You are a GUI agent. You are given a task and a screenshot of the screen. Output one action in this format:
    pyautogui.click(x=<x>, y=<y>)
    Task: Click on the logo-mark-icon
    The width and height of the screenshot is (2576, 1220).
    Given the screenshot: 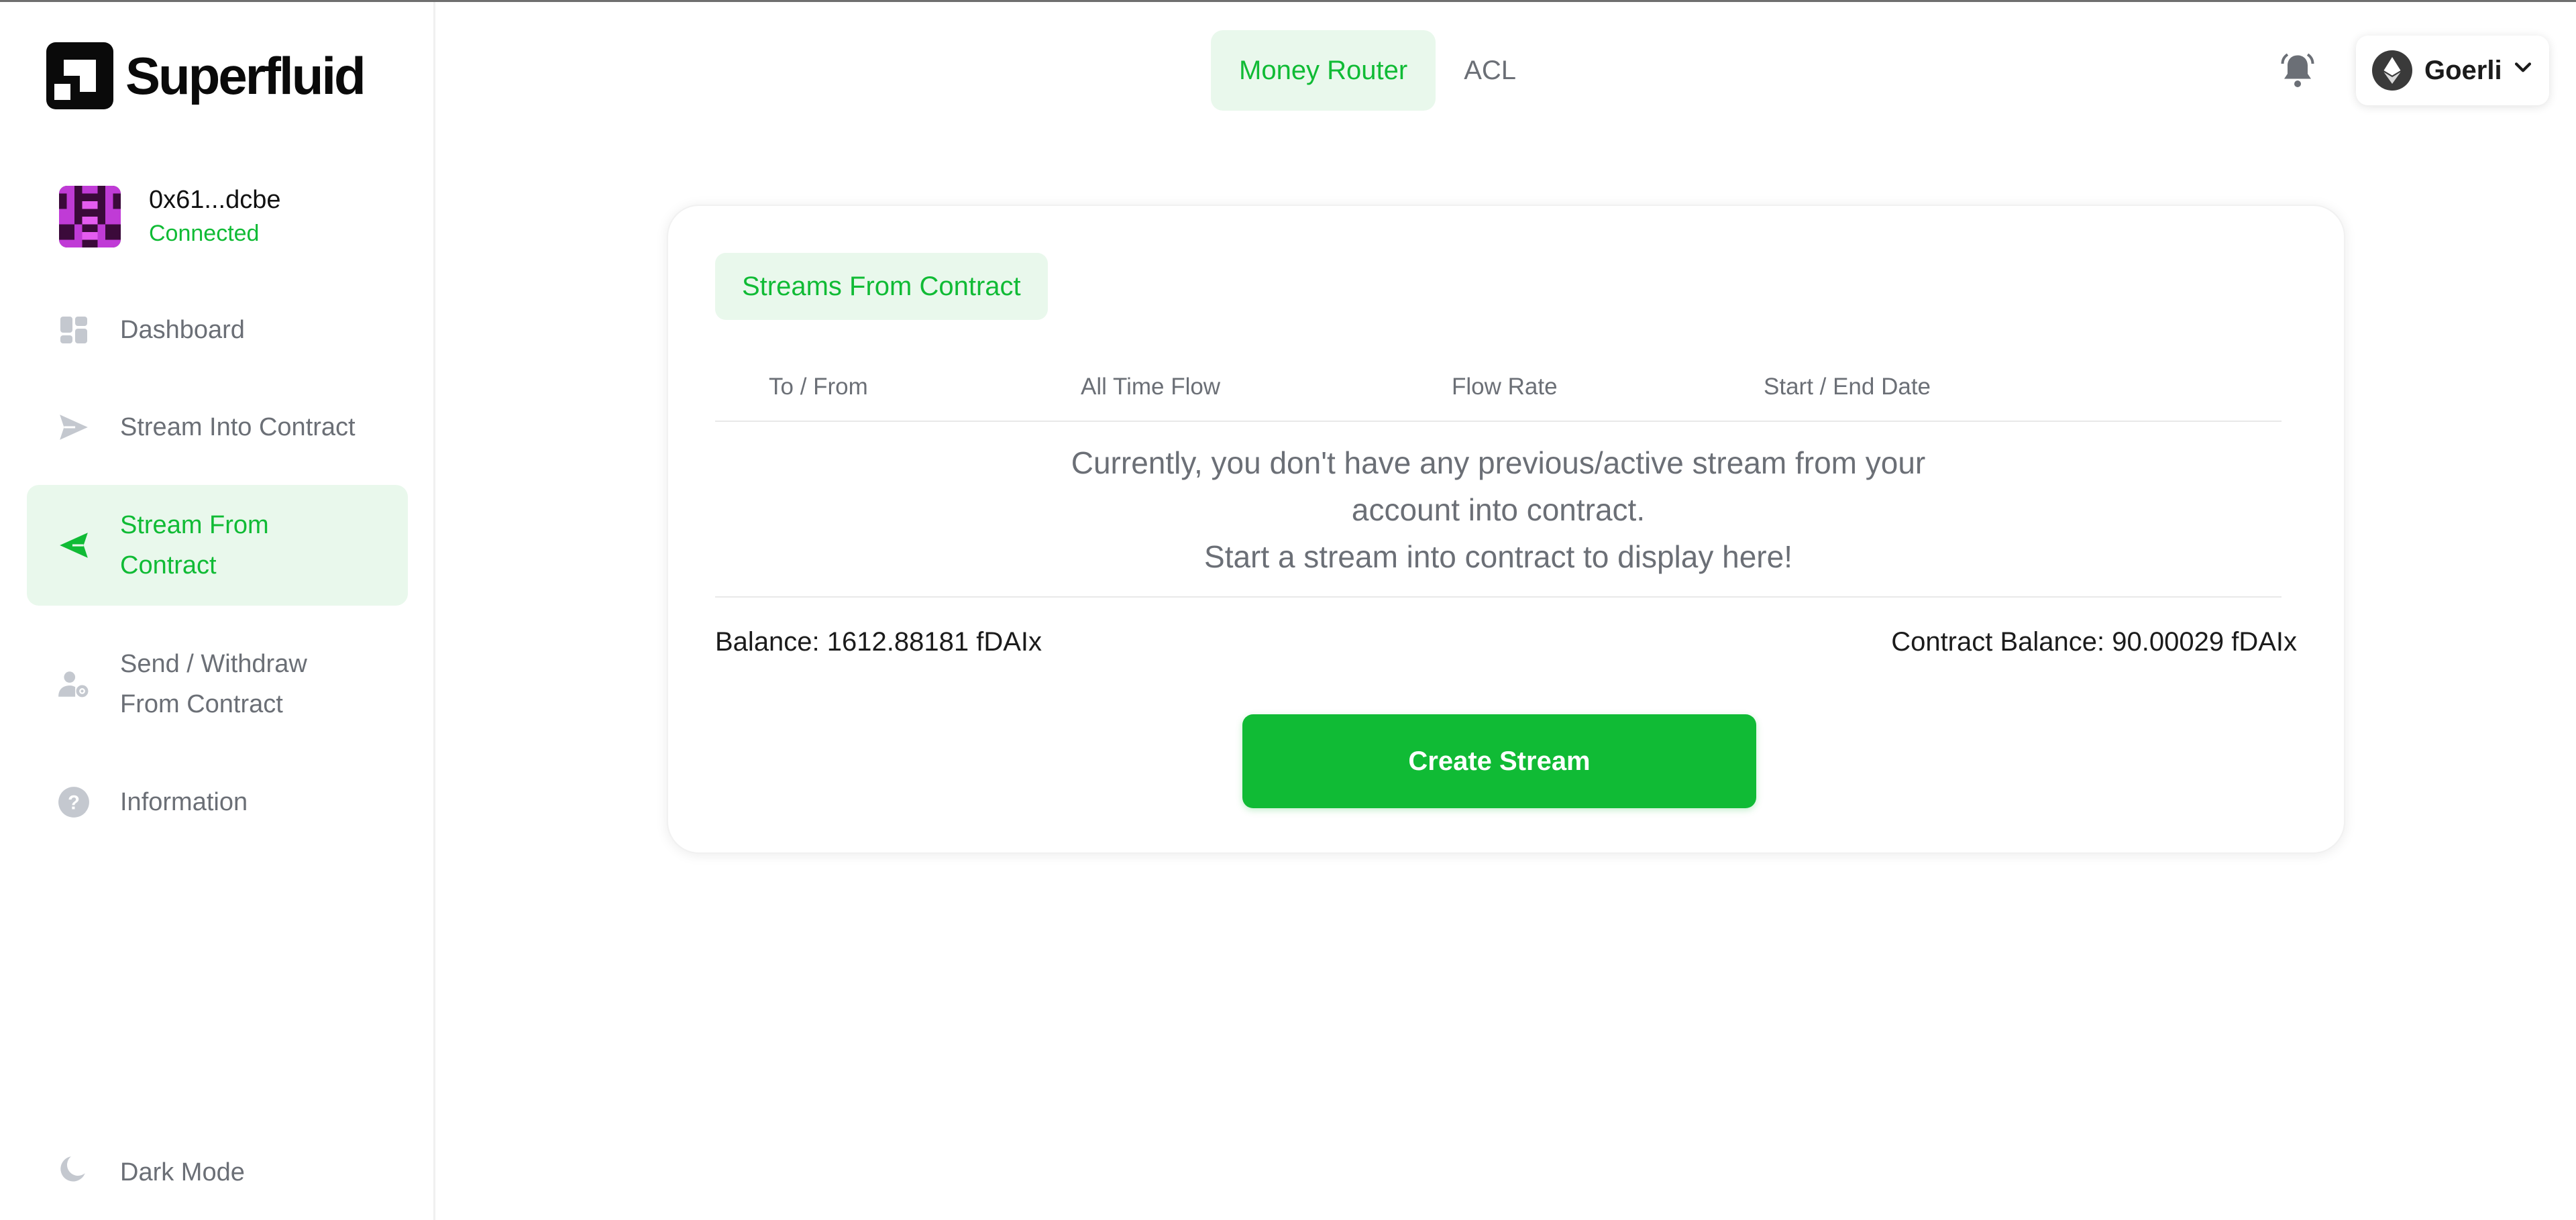 What is the action you would take?
    pyautogui.click(x=79, y=75)
    